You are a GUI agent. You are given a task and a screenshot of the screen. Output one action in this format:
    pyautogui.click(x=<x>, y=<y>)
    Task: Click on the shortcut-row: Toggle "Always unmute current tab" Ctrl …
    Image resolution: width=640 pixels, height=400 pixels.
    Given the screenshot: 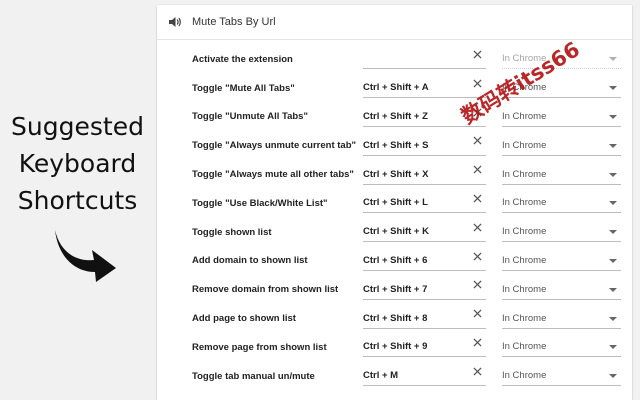 What is the action you would take?
    pyautogui.click(x=394, y=145)
    